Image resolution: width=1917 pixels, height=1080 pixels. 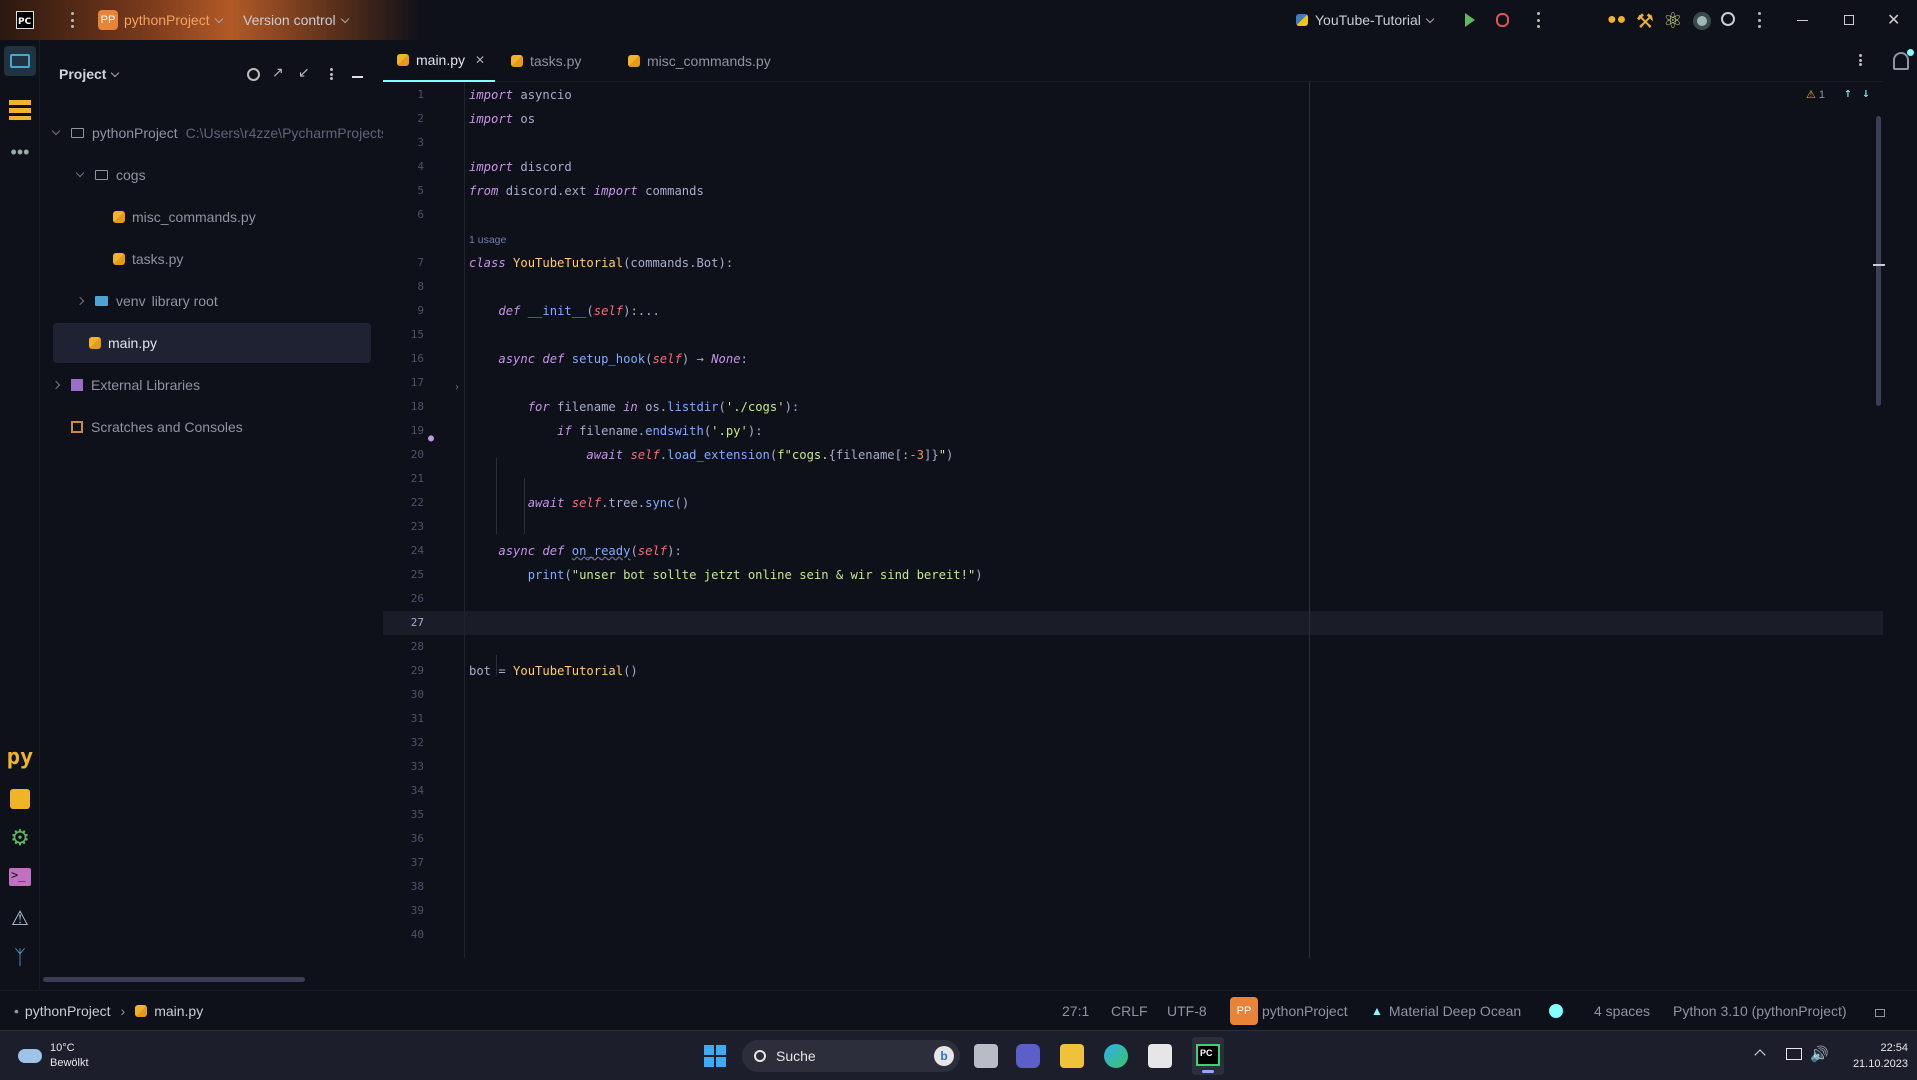 What do you see at coordinates (20, 152) in the screenshot?
I see `more-tools-icon: •••` at bounding box center [20, 152].